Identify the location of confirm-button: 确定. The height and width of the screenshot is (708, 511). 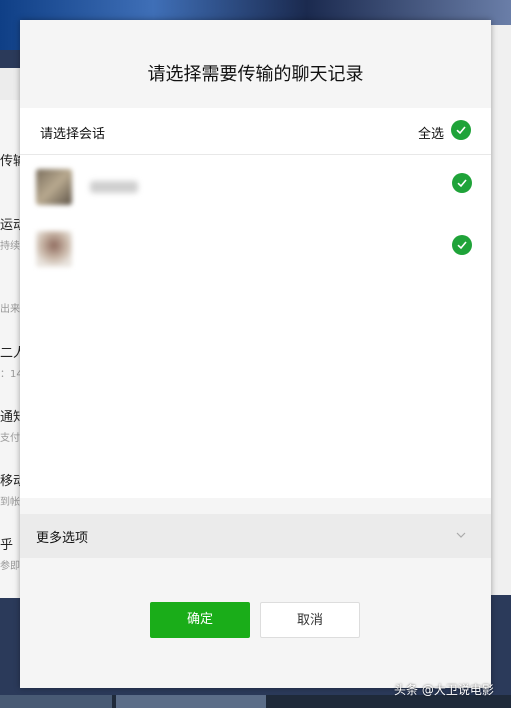
(200, 620).